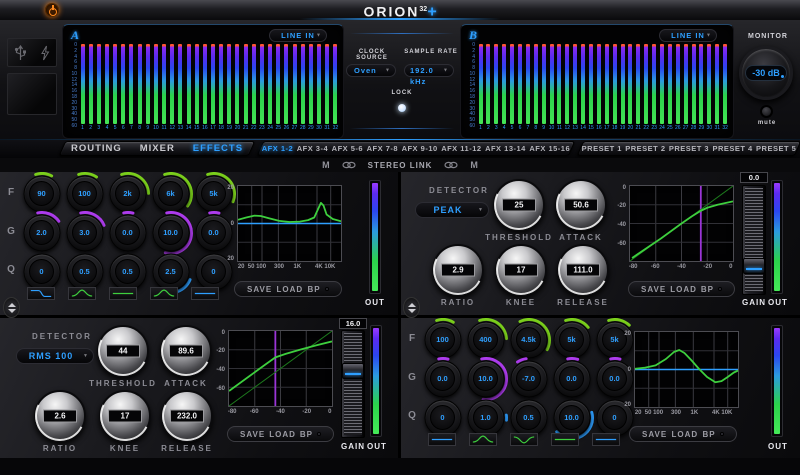 The height and width of the screenshot is (475, 800). I want to click on release-knob: 232.0, so click(187, 416).